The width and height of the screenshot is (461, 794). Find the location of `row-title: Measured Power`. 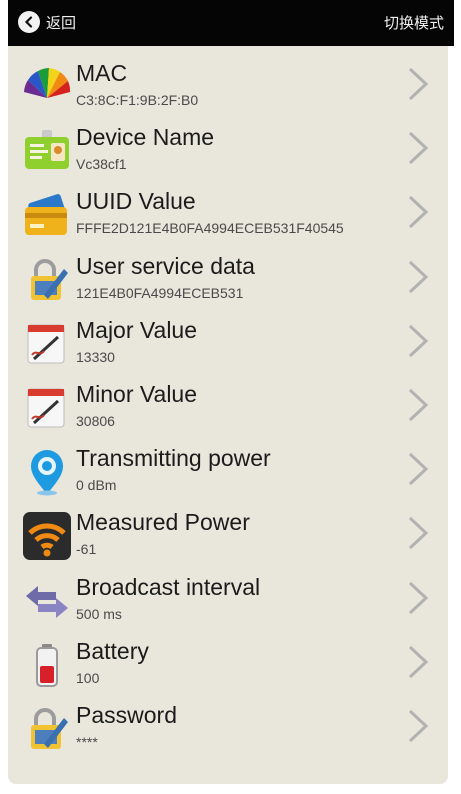

row-title: Measured Power is located at coordinates (163, 522).